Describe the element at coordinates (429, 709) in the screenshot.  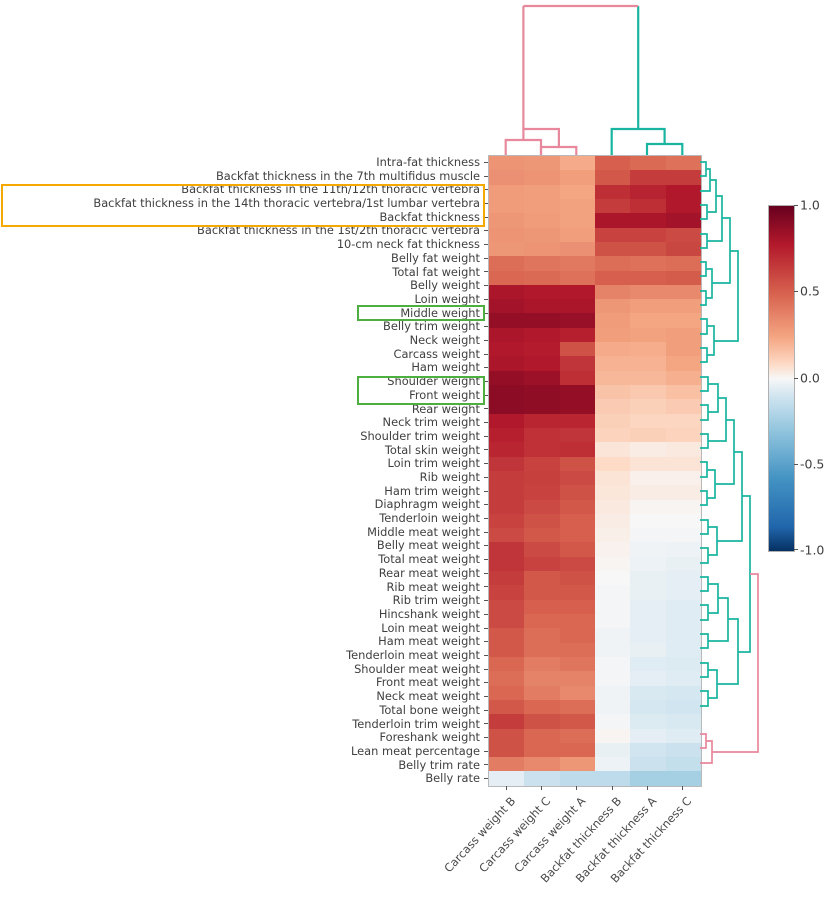
I see `row-label: Total bone weight` at that location.